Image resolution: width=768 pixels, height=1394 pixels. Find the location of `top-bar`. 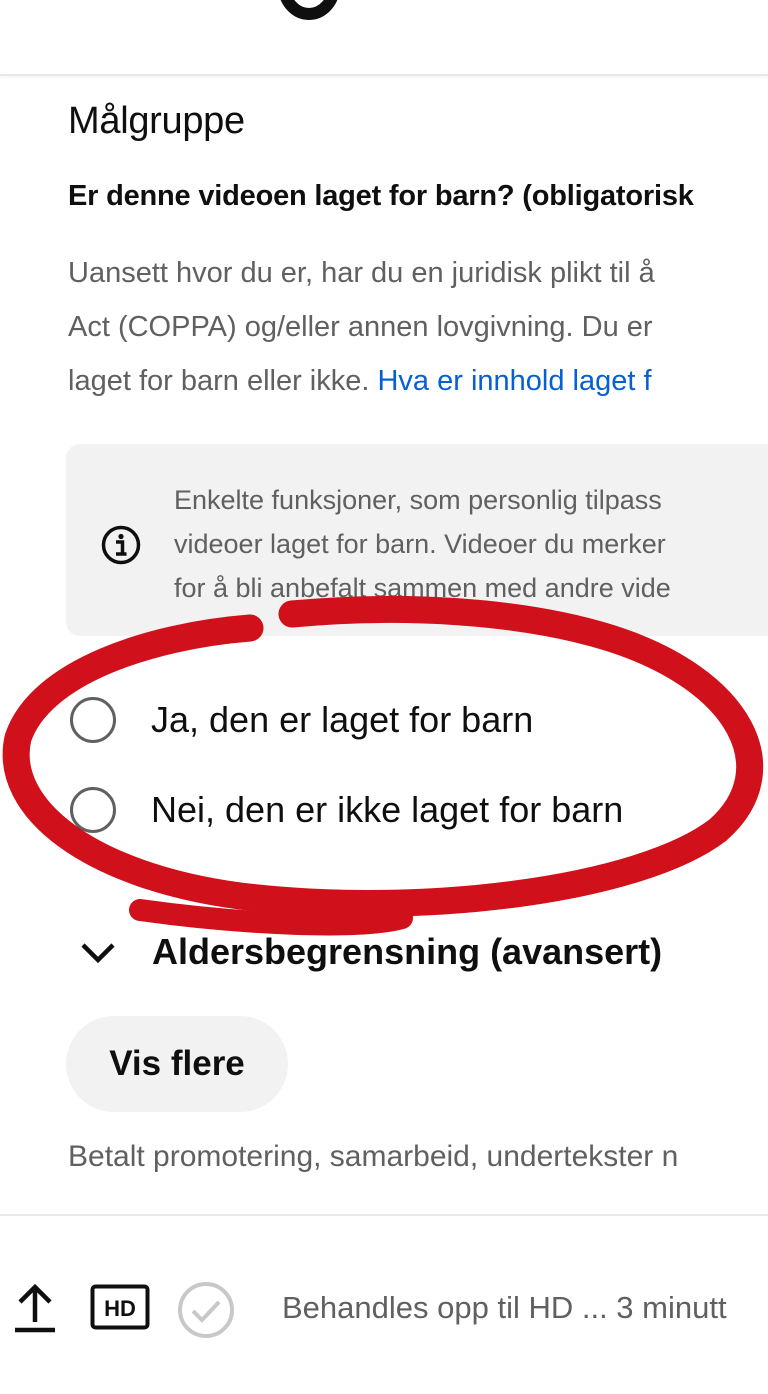

top-bar is located at coordinates (384, 38).